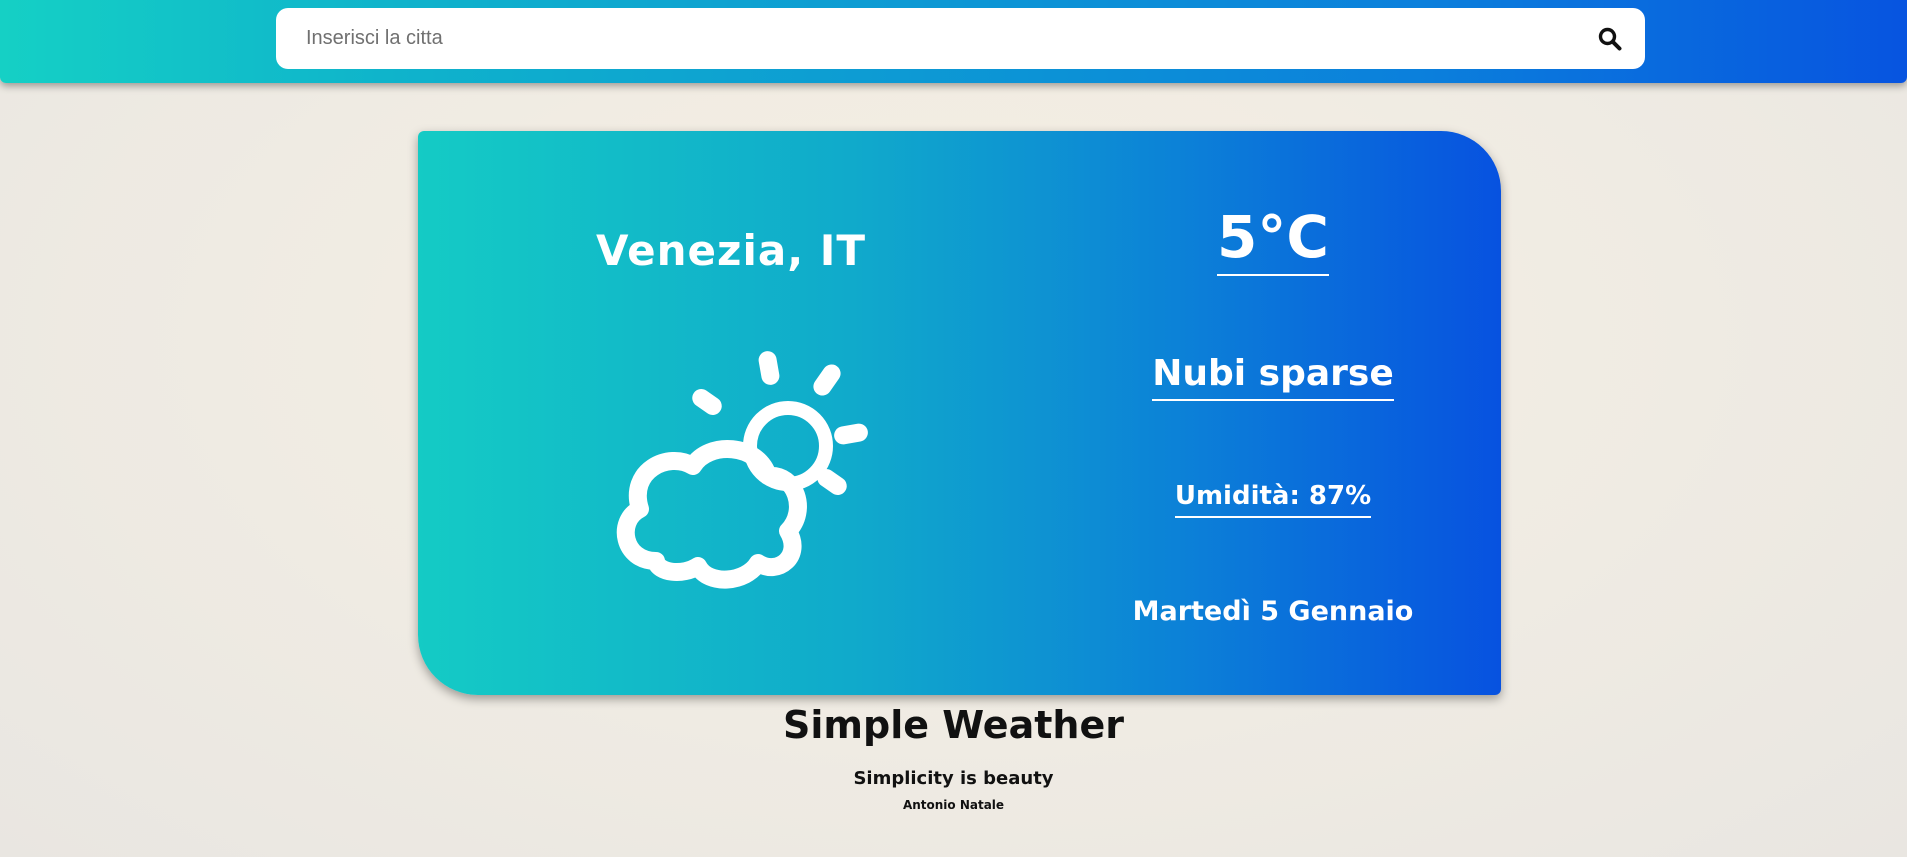 The height and width of the screenshot is (857, 1907). I want to click on search-bar, so click(960, 38).